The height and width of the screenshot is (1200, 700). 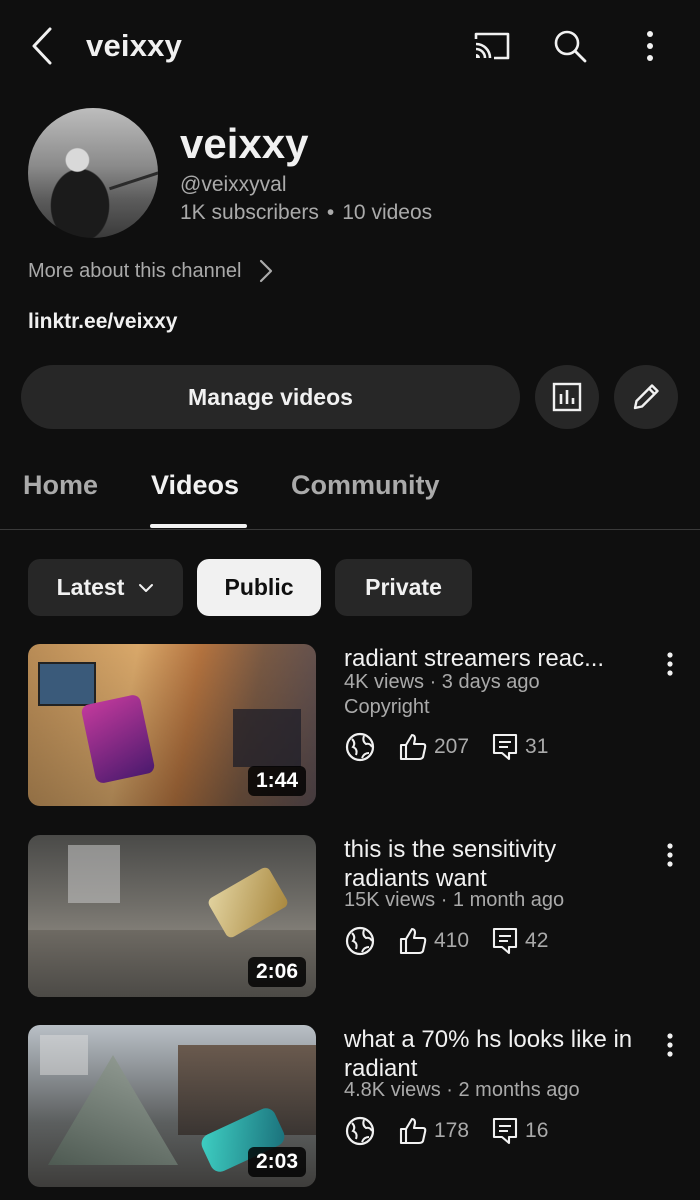 I want to click on video-stats: 178 16, so click(x=446, y=1131).